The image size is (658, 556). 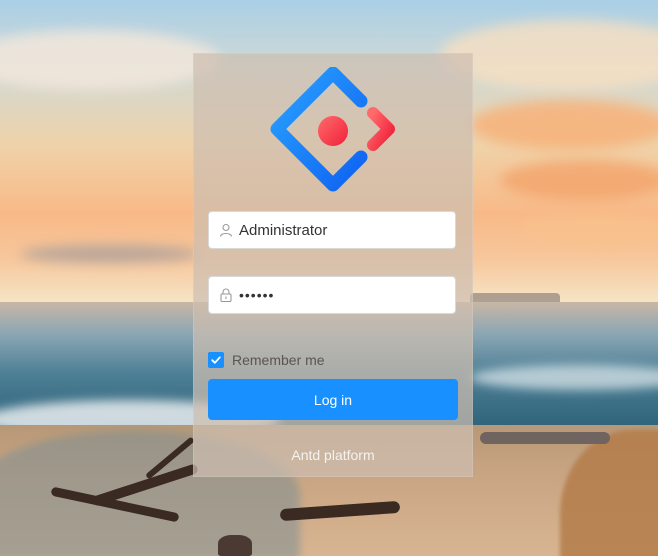 I want to click on remember-me-label: Remember me, so click(x=278, y=360).